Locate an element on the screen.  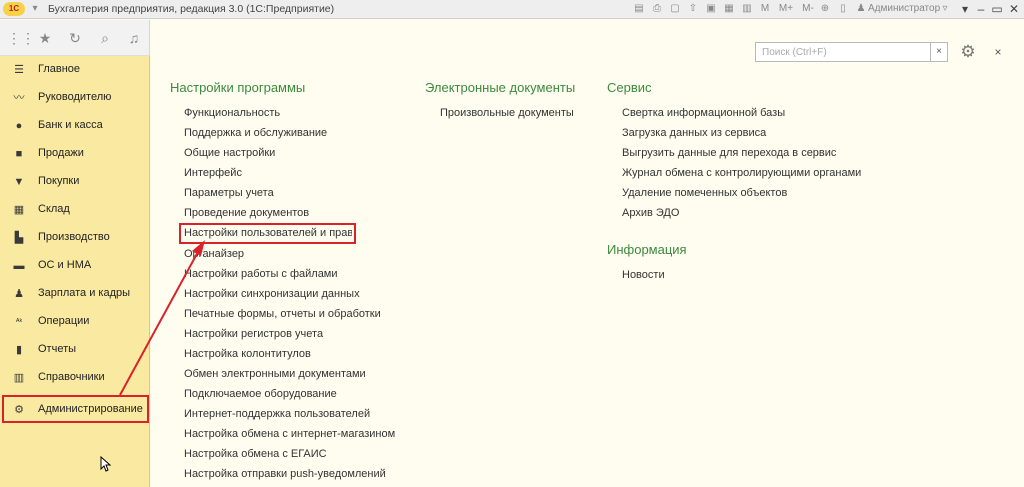
annotation-arrow is located at coordinates (162, 318).